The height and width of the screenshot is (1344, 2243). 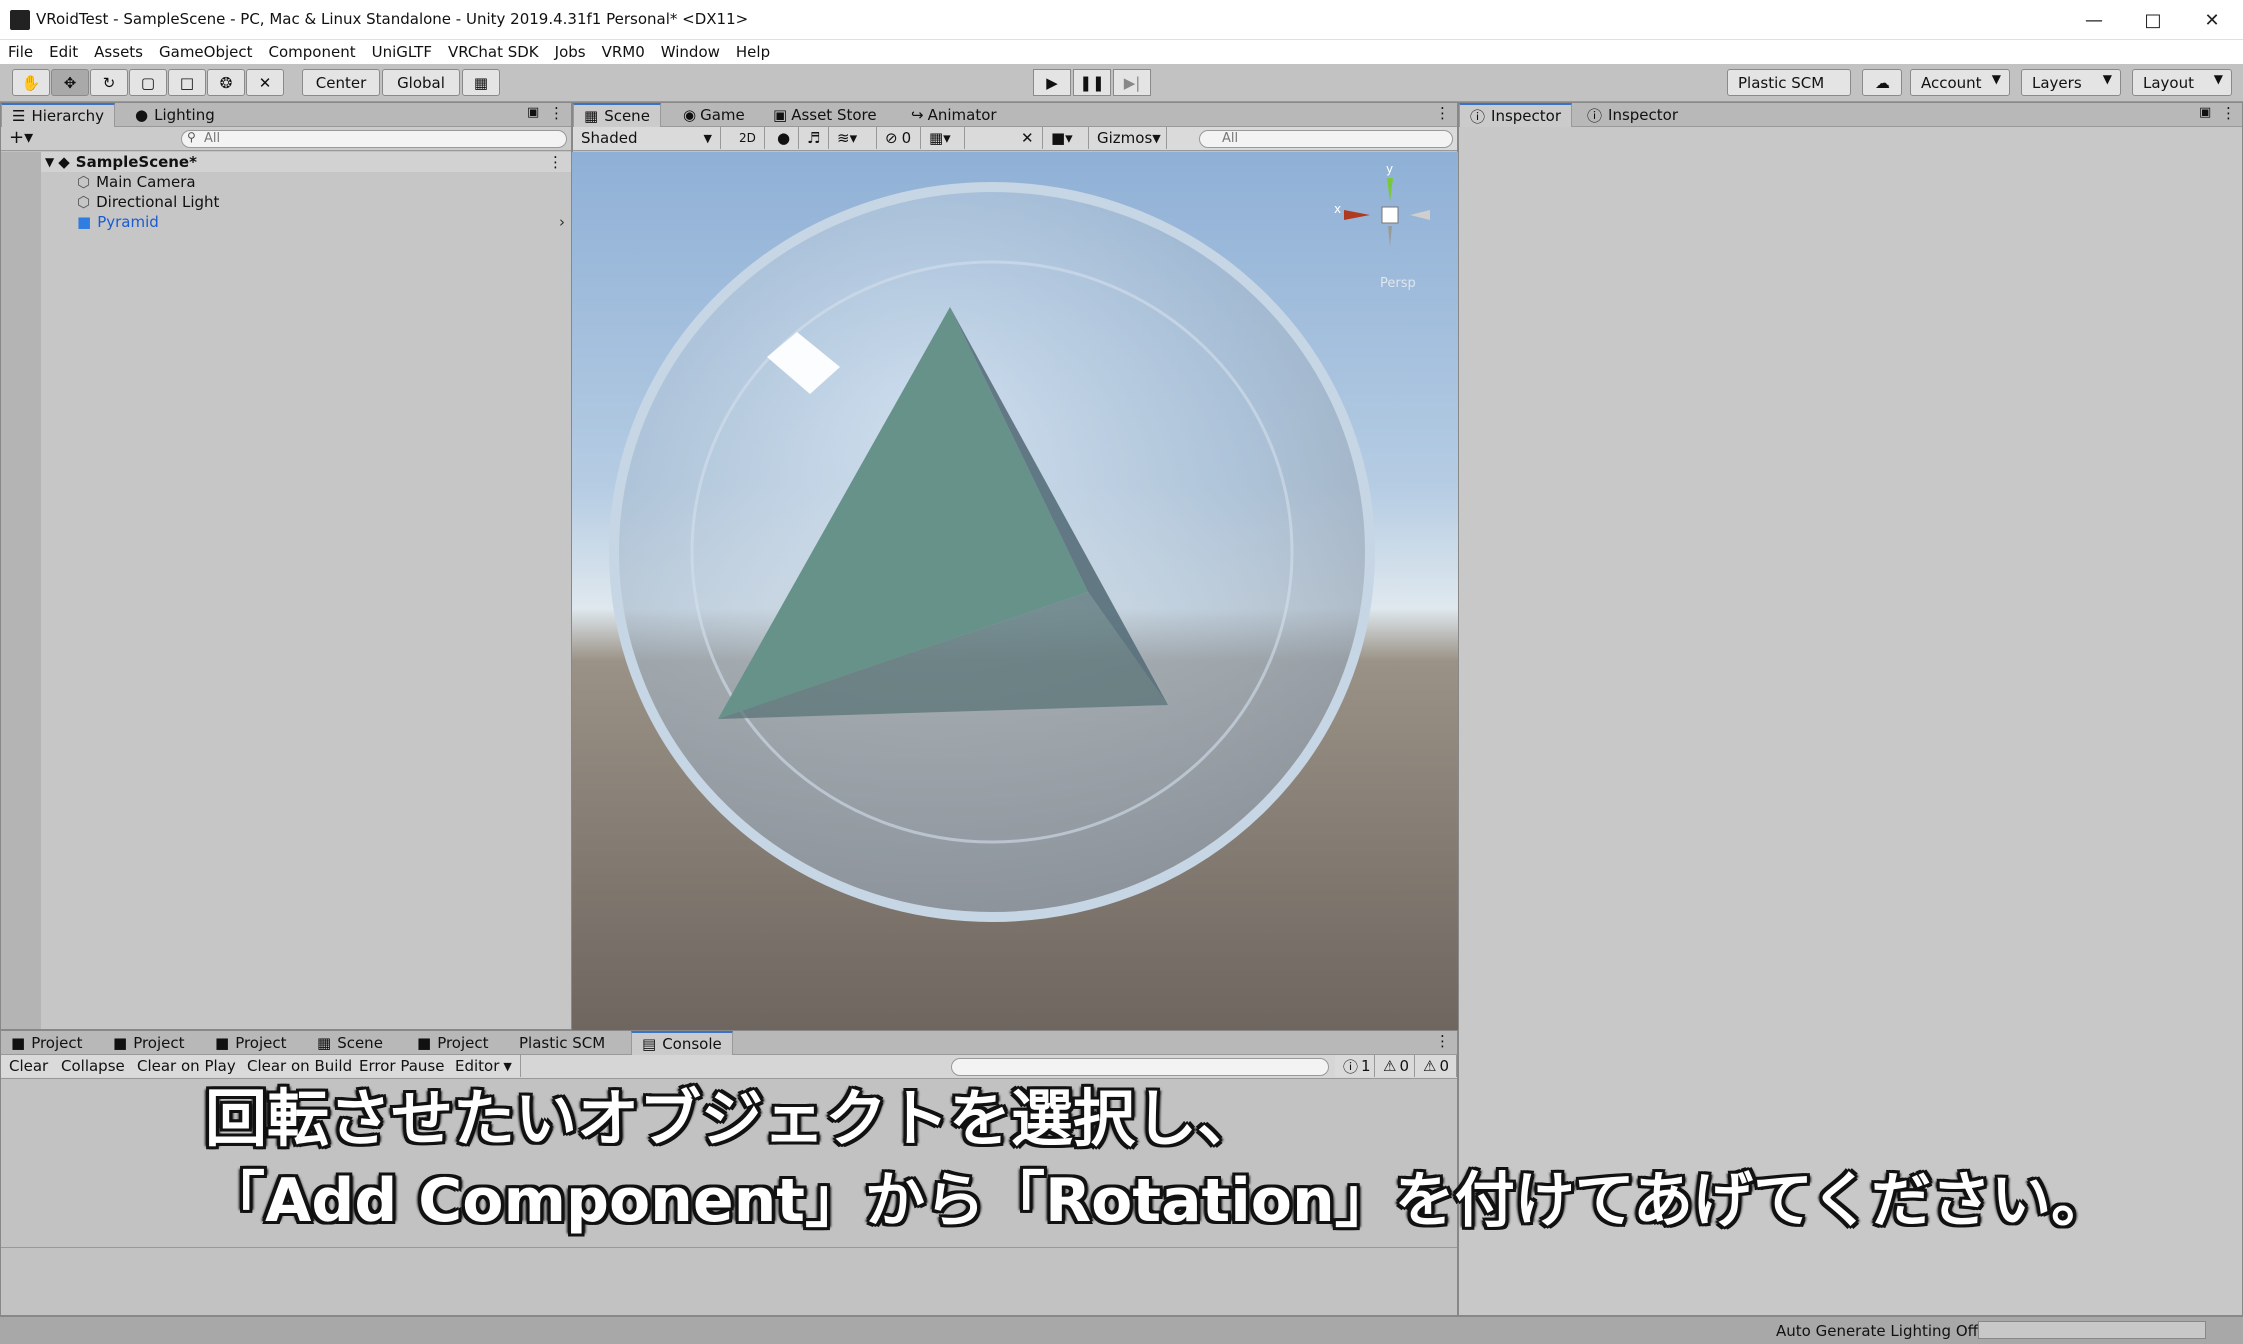 I want to click on scale-tool-icon: ▢, so click(x=148, y=82).